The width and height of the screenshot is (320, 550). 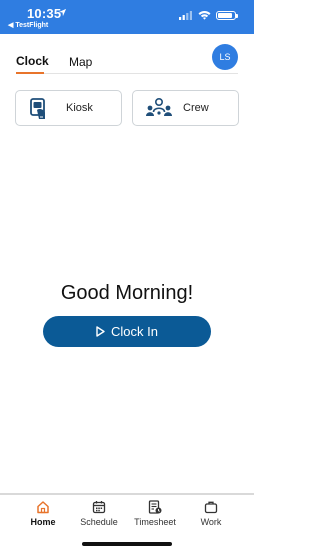 I want to click on home-indicator, so click(x=127, y=544).